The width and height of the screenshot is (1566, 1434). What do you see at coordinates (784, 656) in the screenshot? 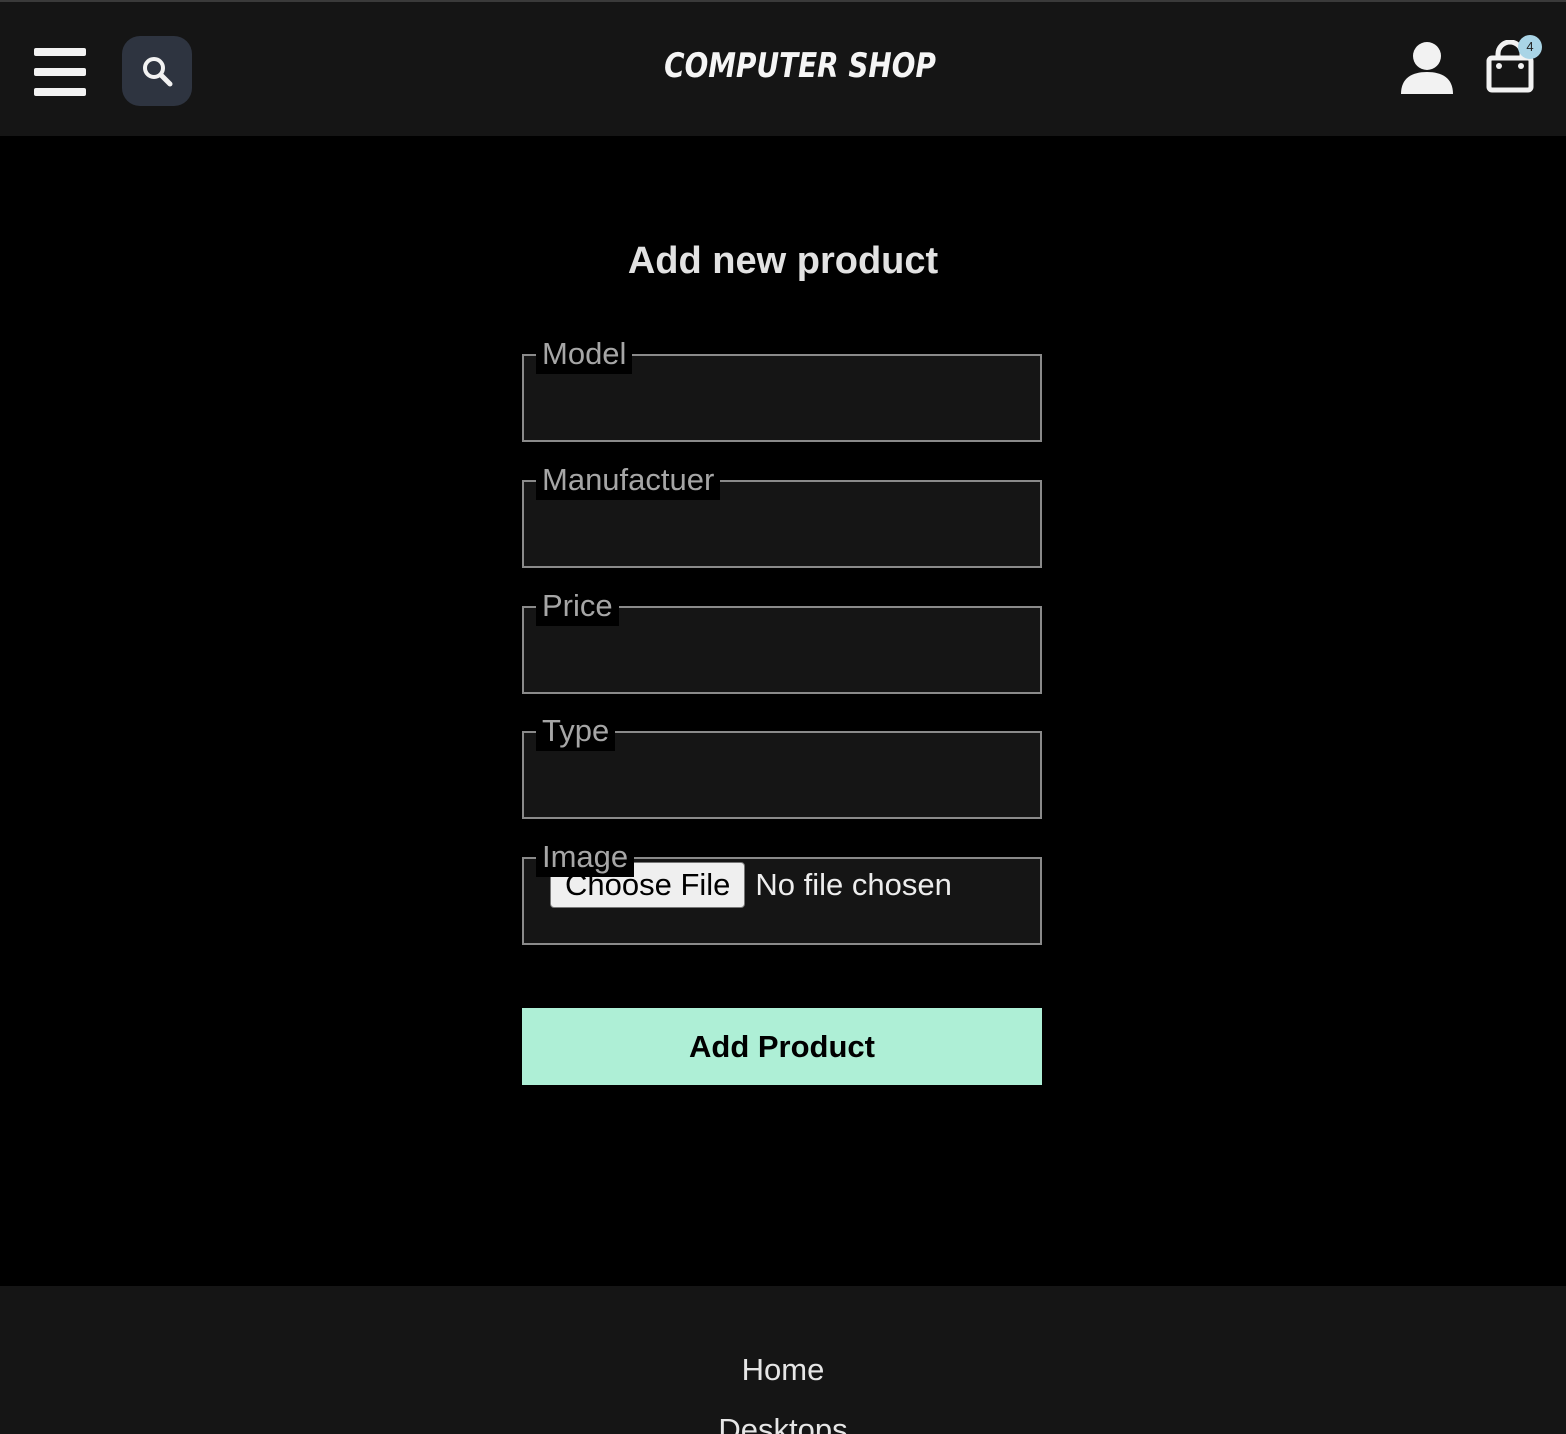
I see `price-input` at bounding box center [784, 656].